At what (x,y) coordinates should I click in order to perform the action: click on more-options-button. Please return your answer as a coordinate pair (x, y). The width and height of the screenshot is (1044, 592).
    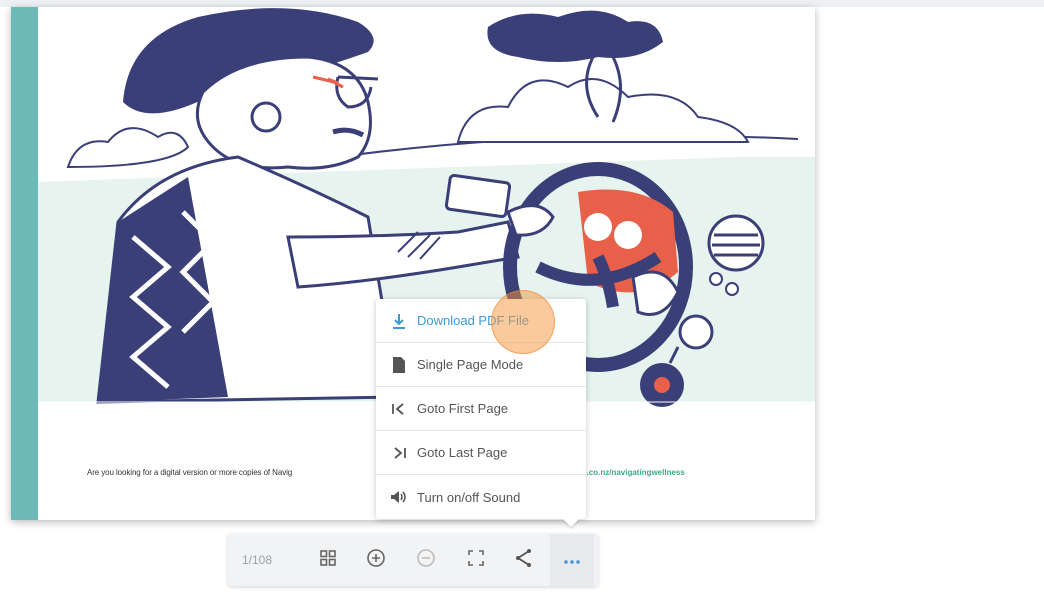
    Looking at the image, I should click on (572, 560).